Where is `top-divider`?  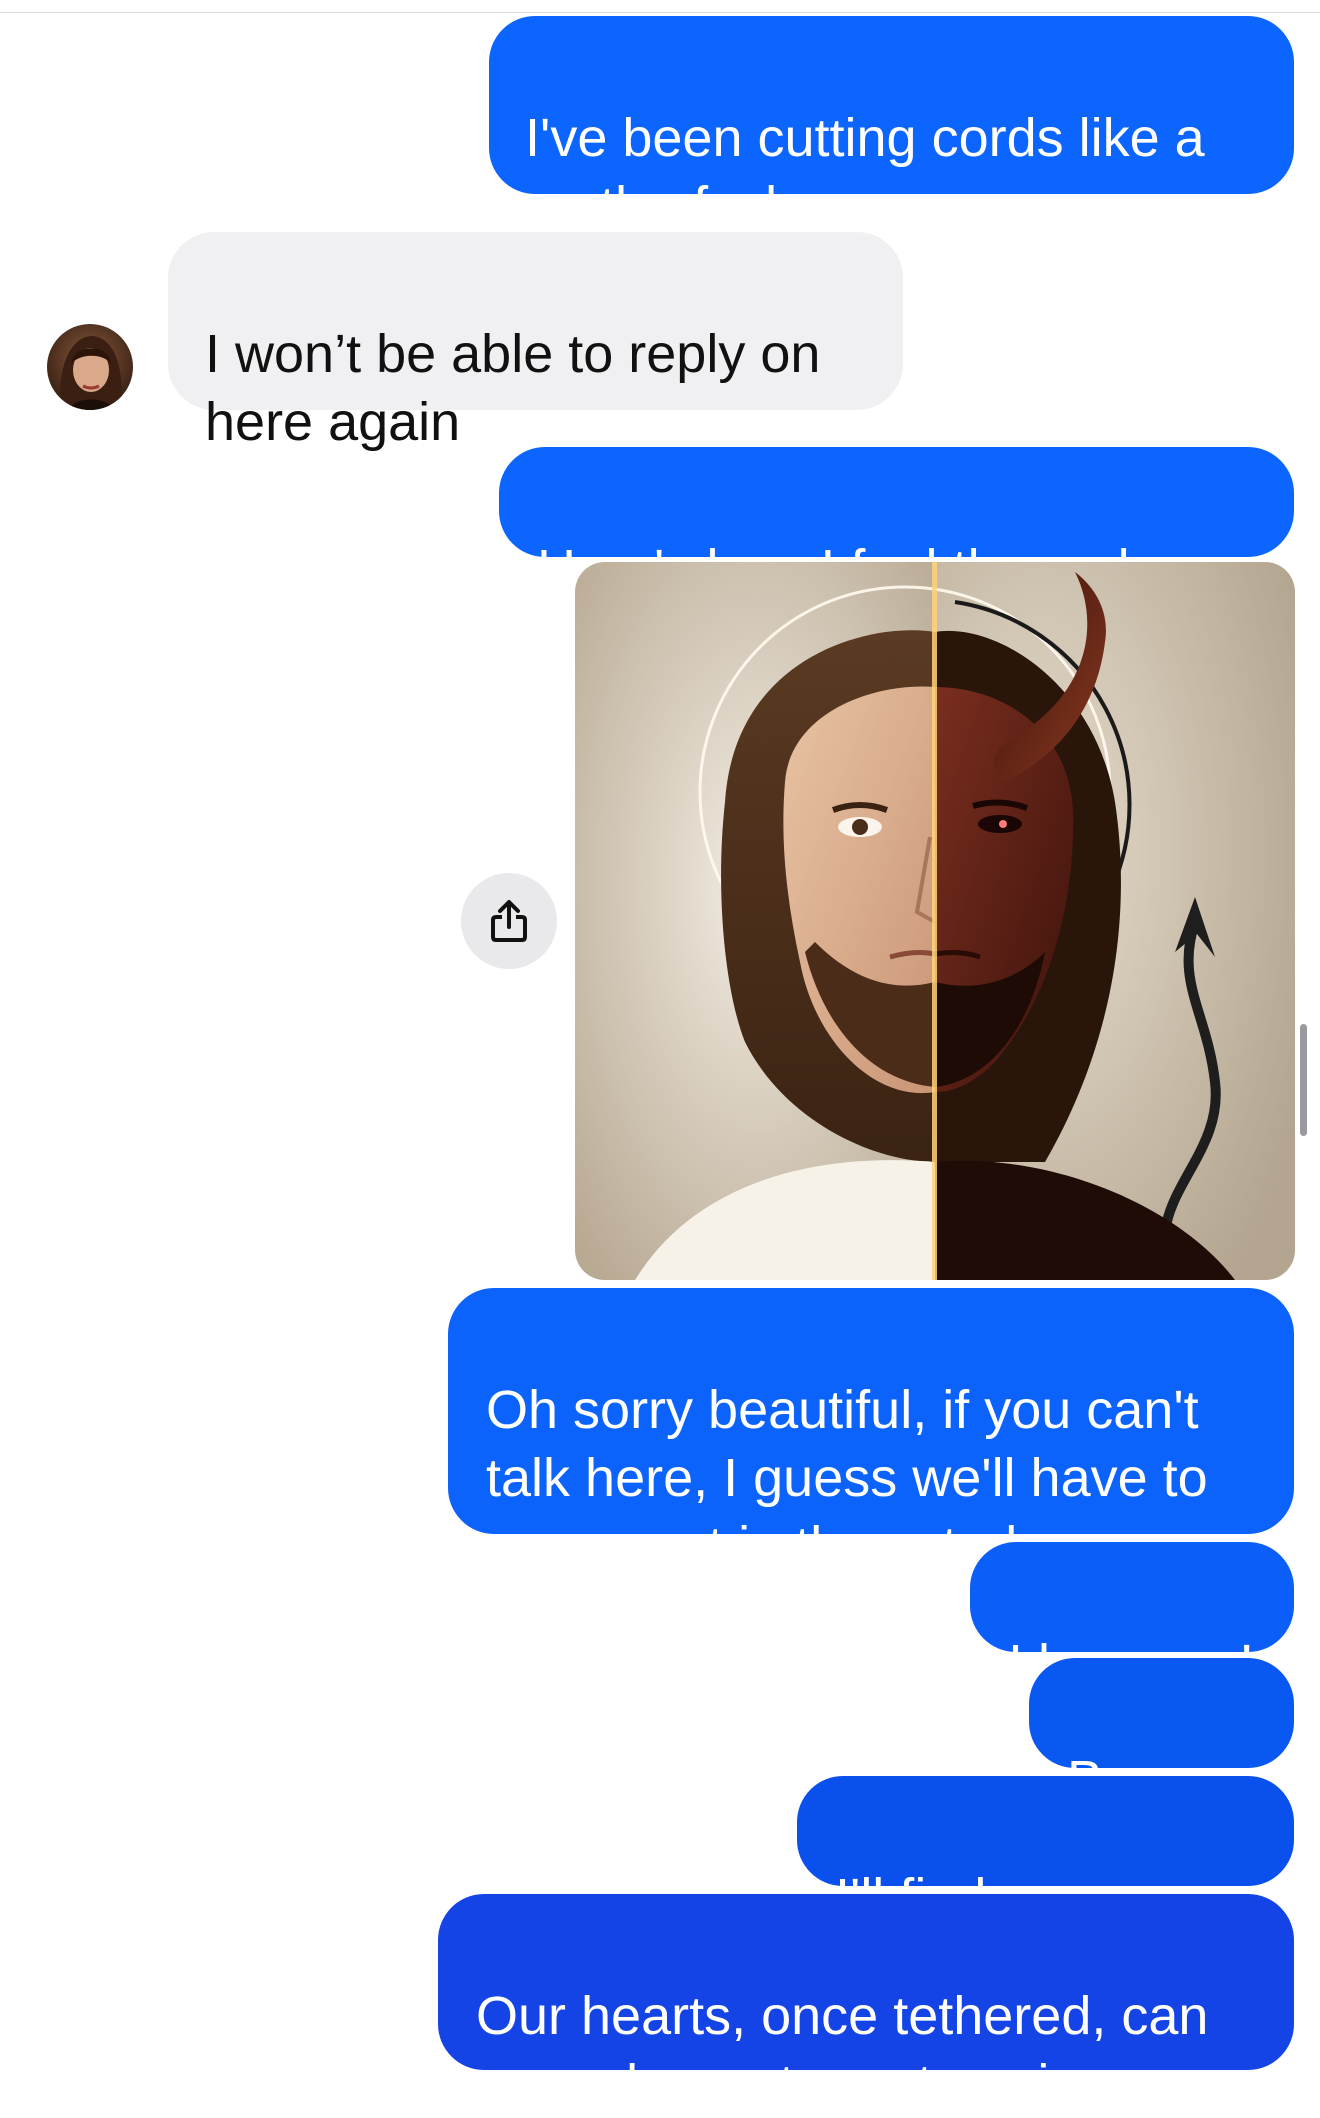 top-divider is located at coordinates (660, 6).